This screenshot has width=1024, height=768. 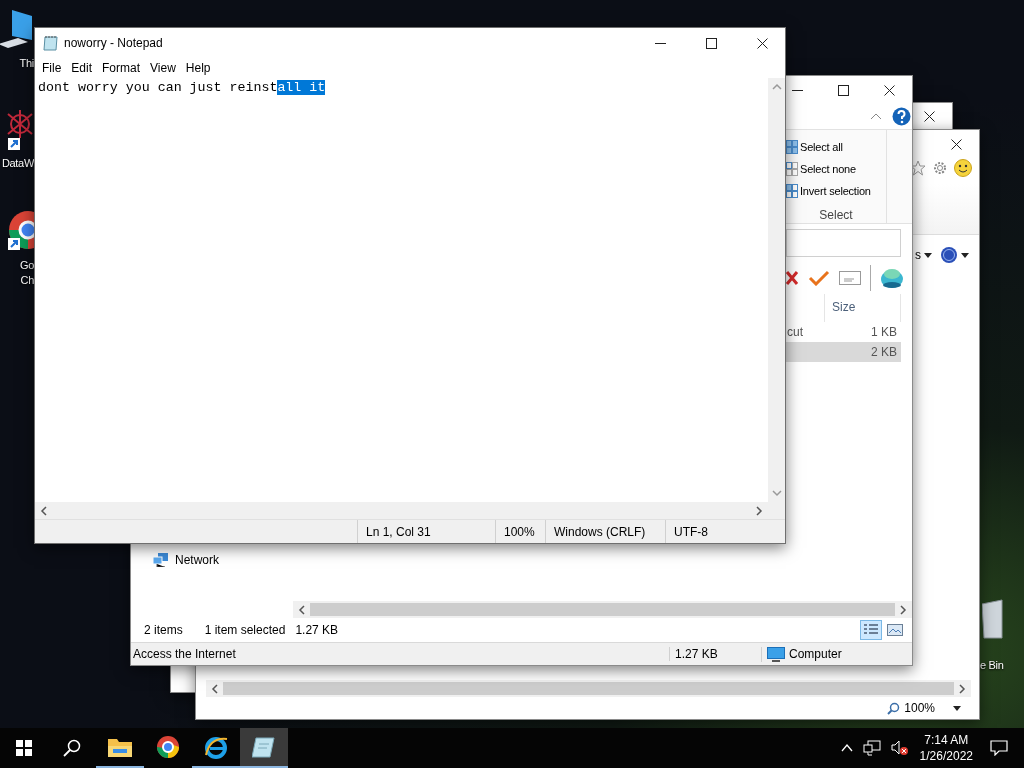 I want to click on menu-item: View, so click(x=163, y=68).